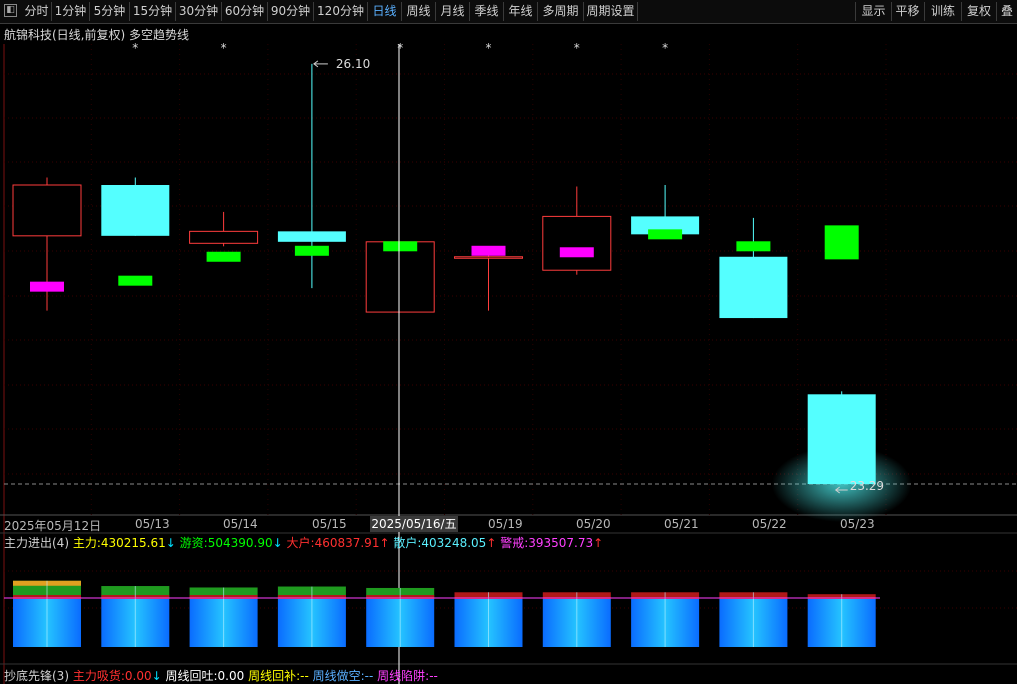 This screenshot has height=684, width=1017. Describe the element at coordinates (489, 48) in the screenshot. I see `star-marker-3: *` at that location.